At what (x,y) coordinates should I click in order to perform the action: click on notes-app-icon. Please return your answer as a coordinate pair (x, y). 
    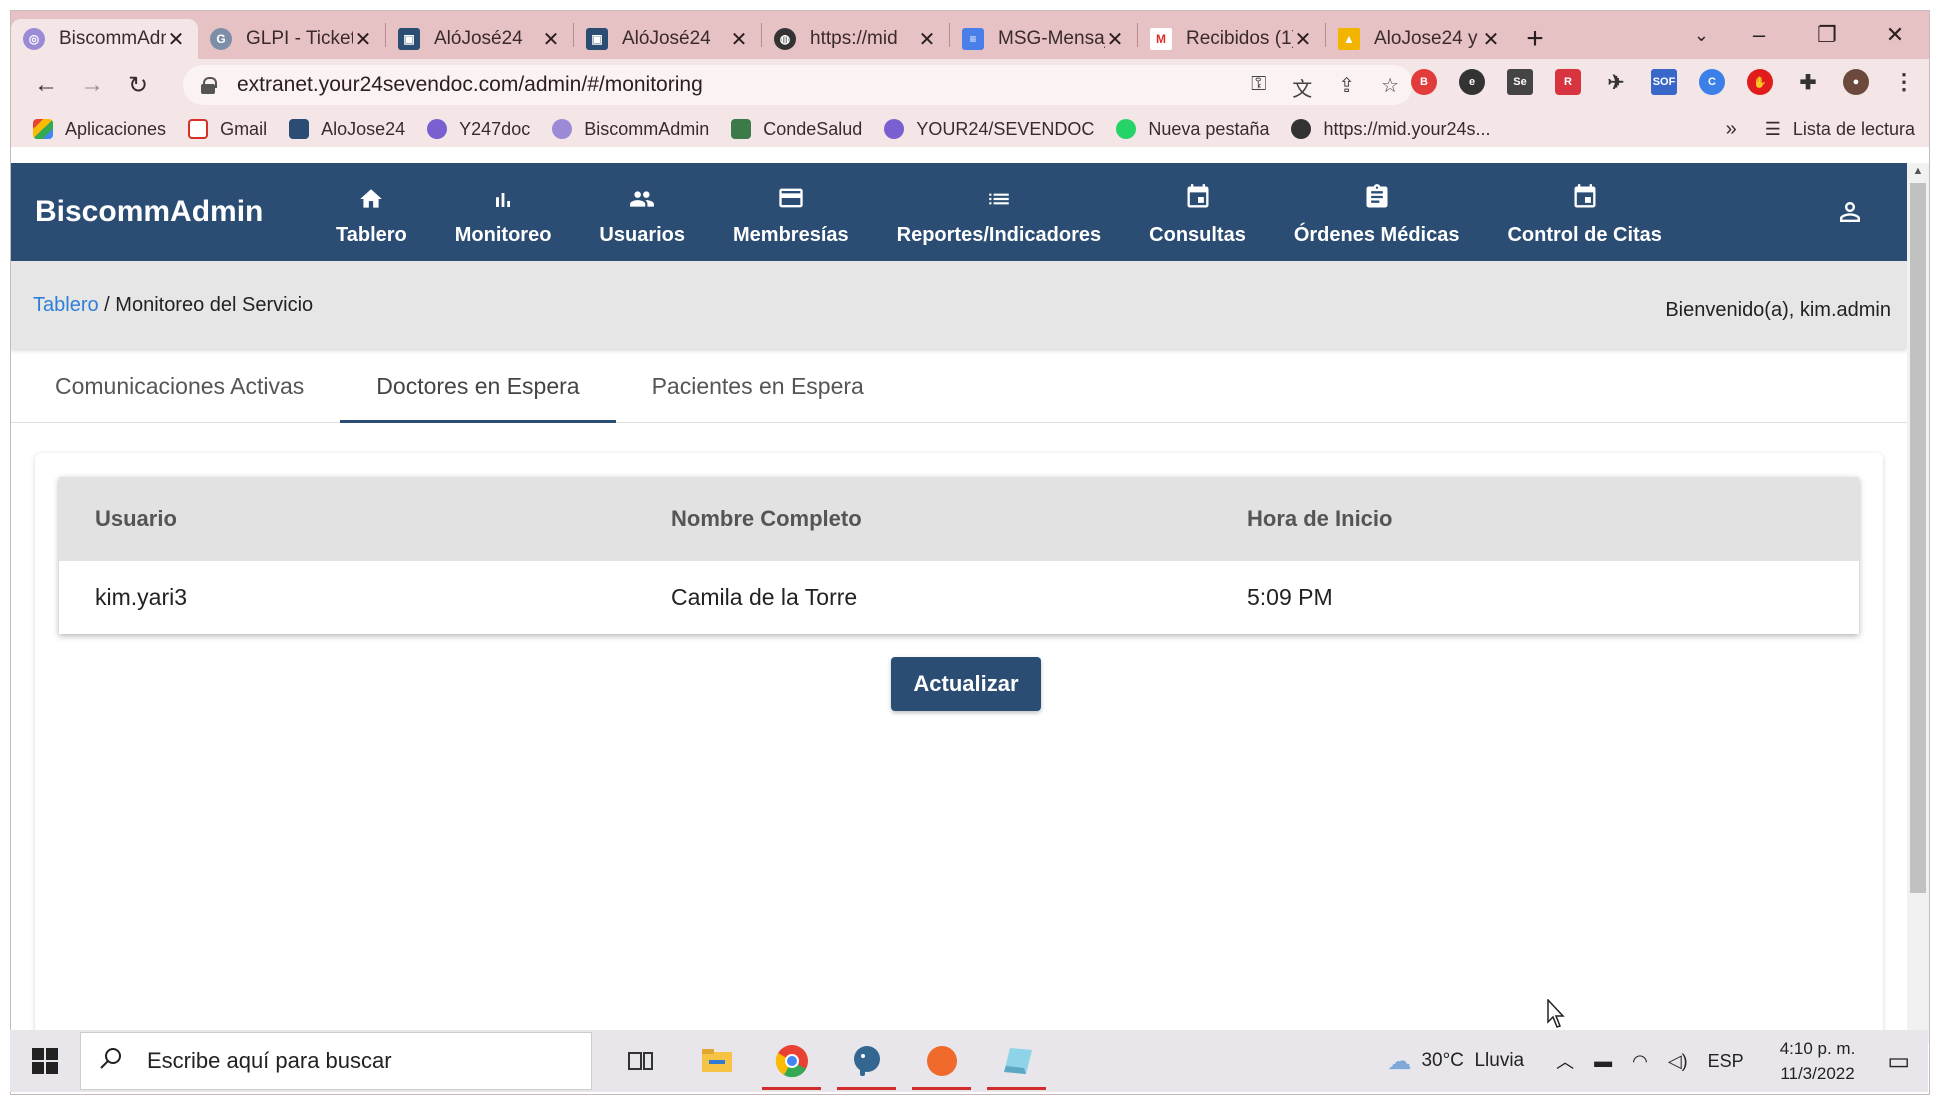
    Looking at the image, I should click on (1016, 1061).